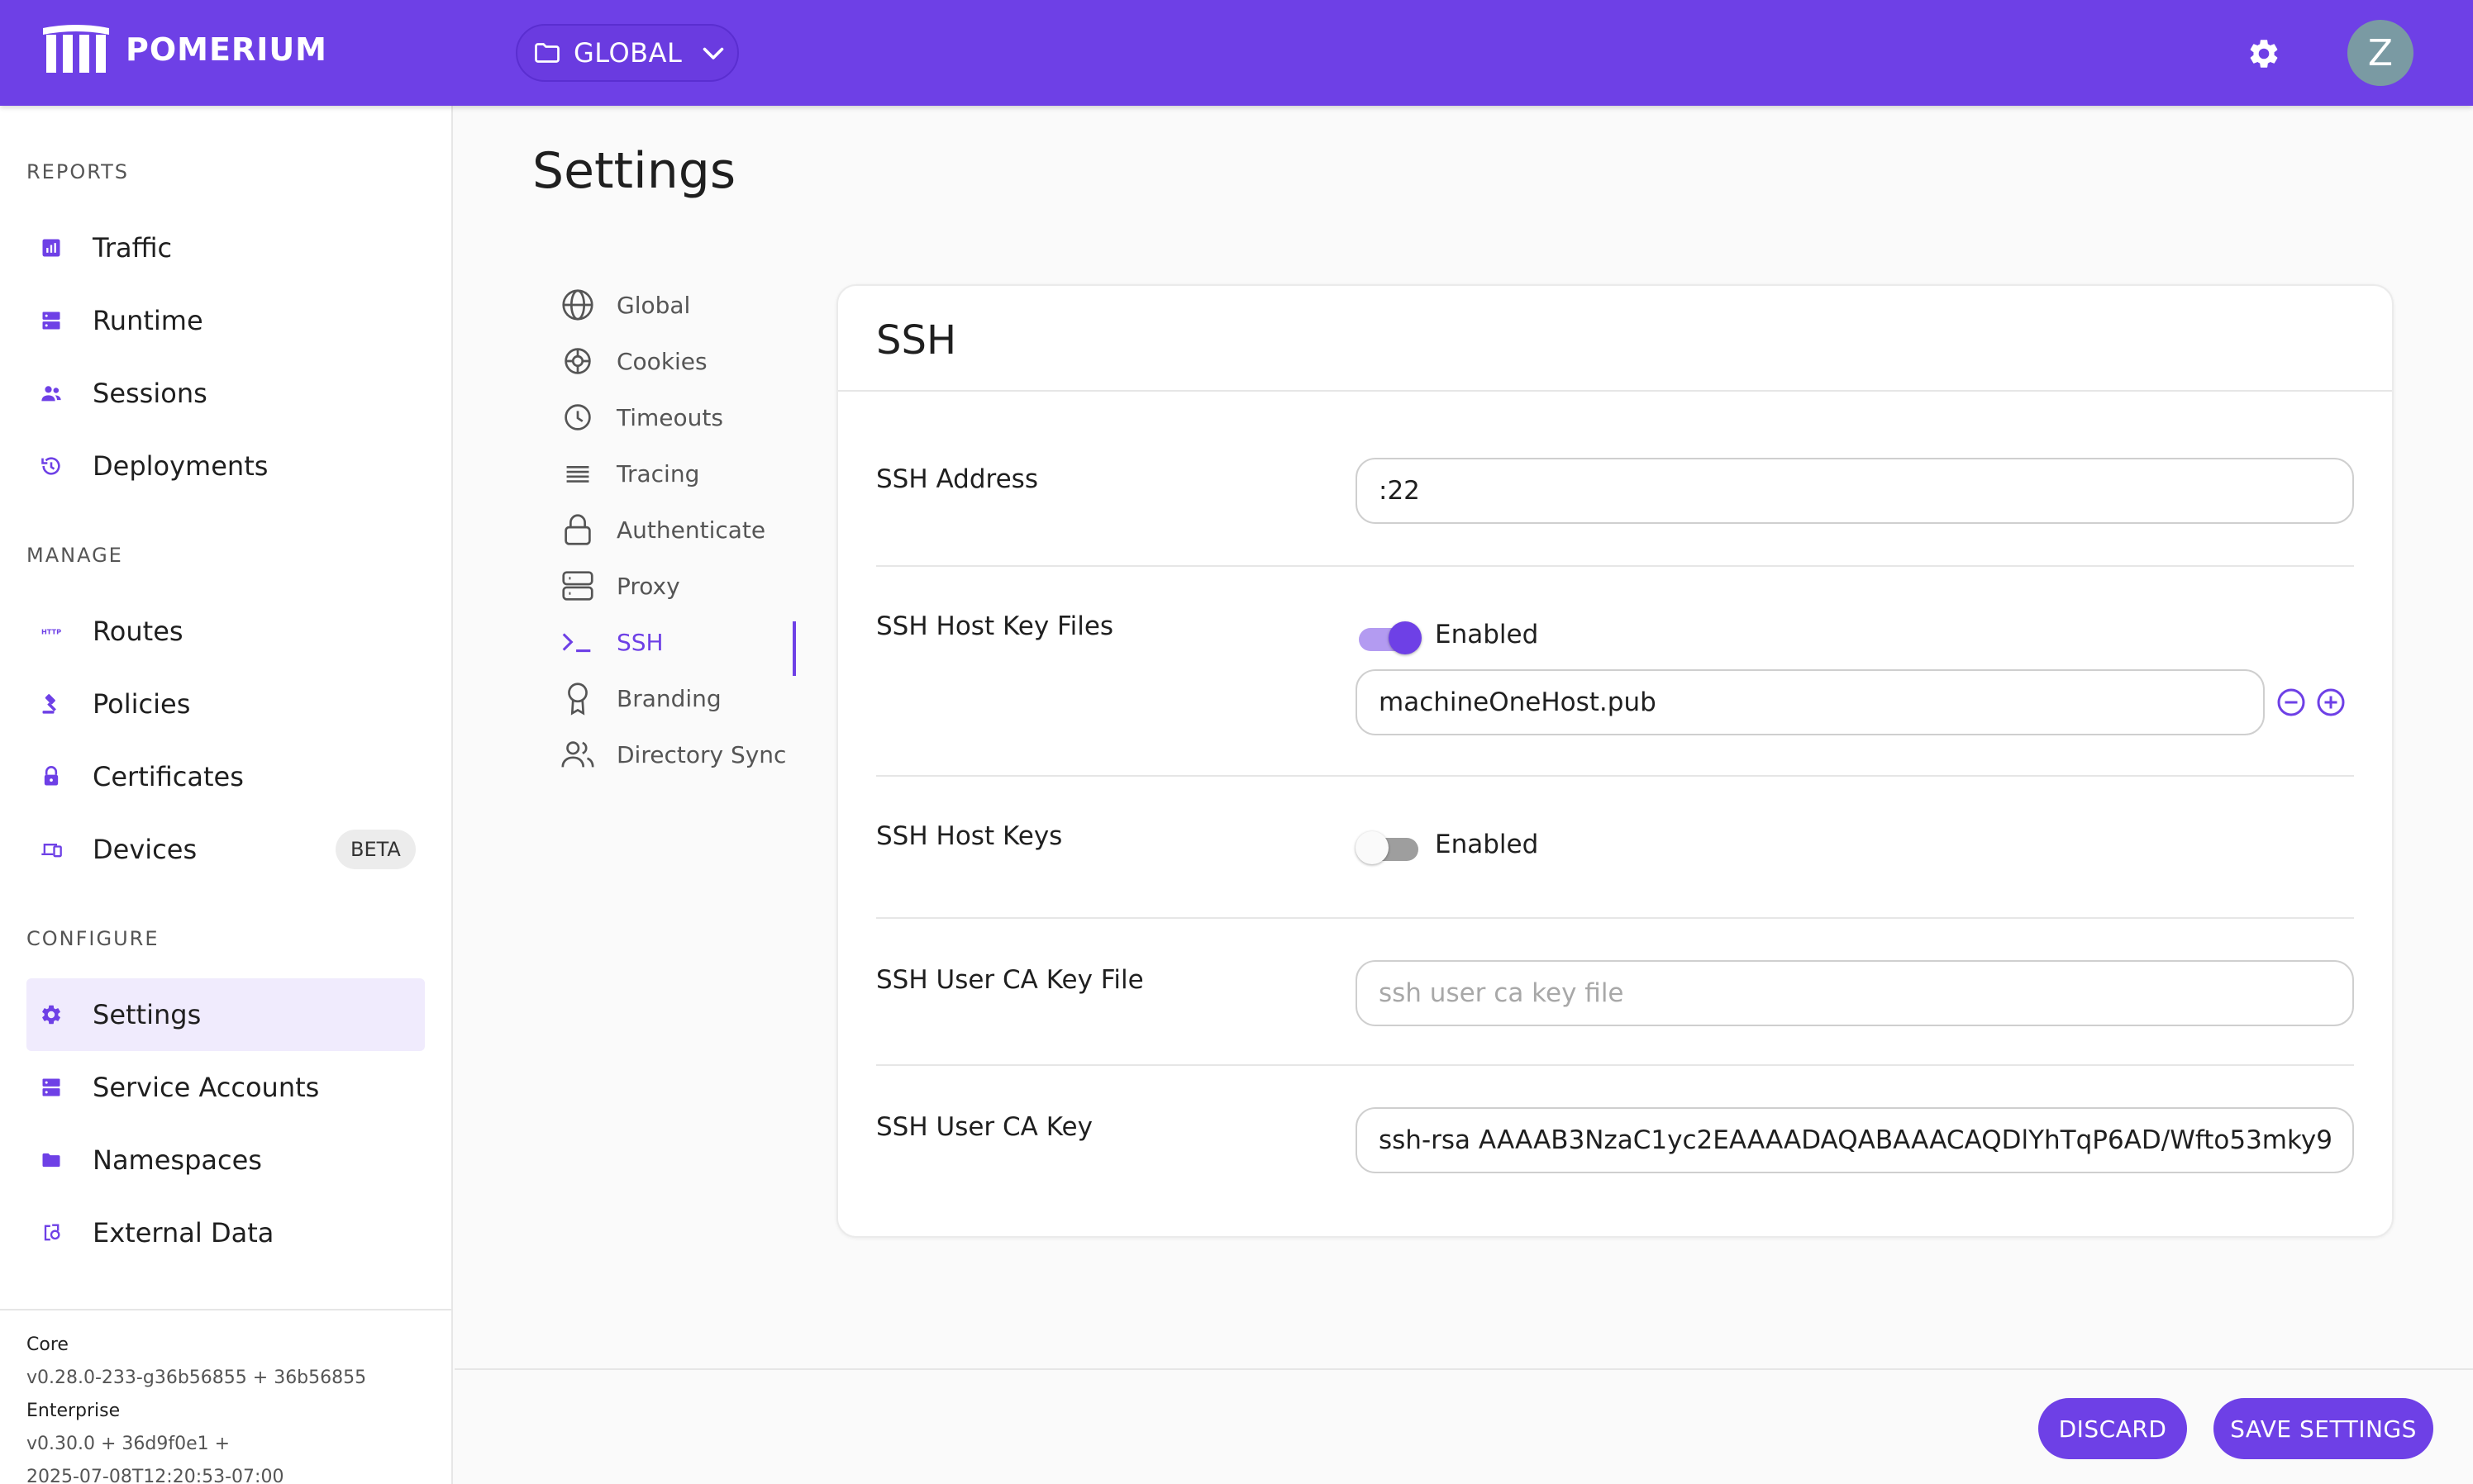 The image size is (2473, 1484). I want to click on settings-nav-label: Authenticate, so click(691, 530).